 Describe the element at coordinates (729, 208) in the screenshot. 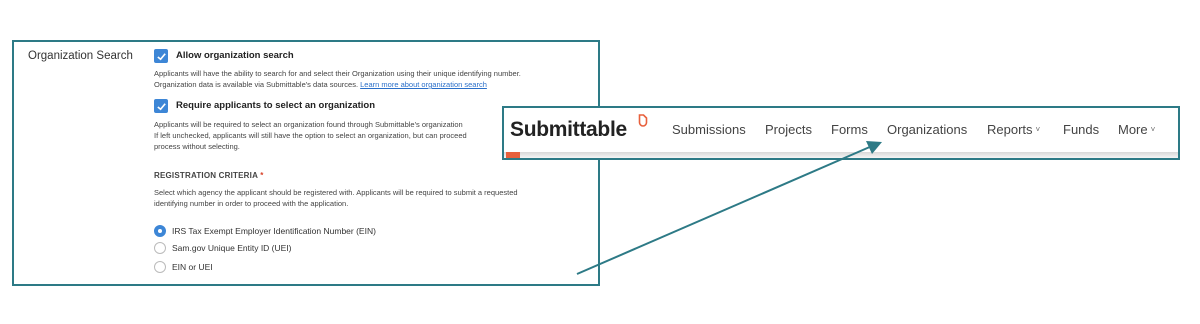

I see `callout-arrow` at that location.